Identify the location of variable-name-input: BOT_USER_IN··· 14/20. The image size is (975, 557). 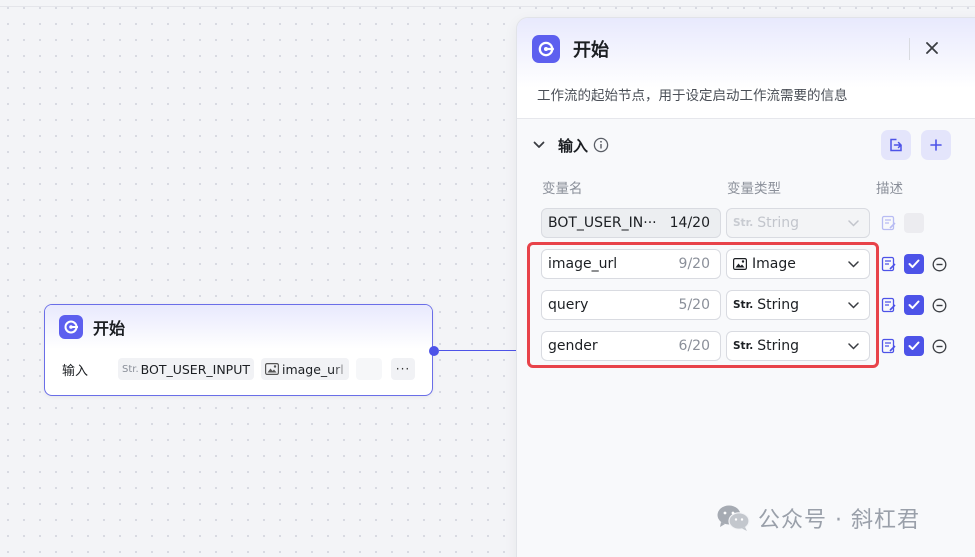
(631, 223).